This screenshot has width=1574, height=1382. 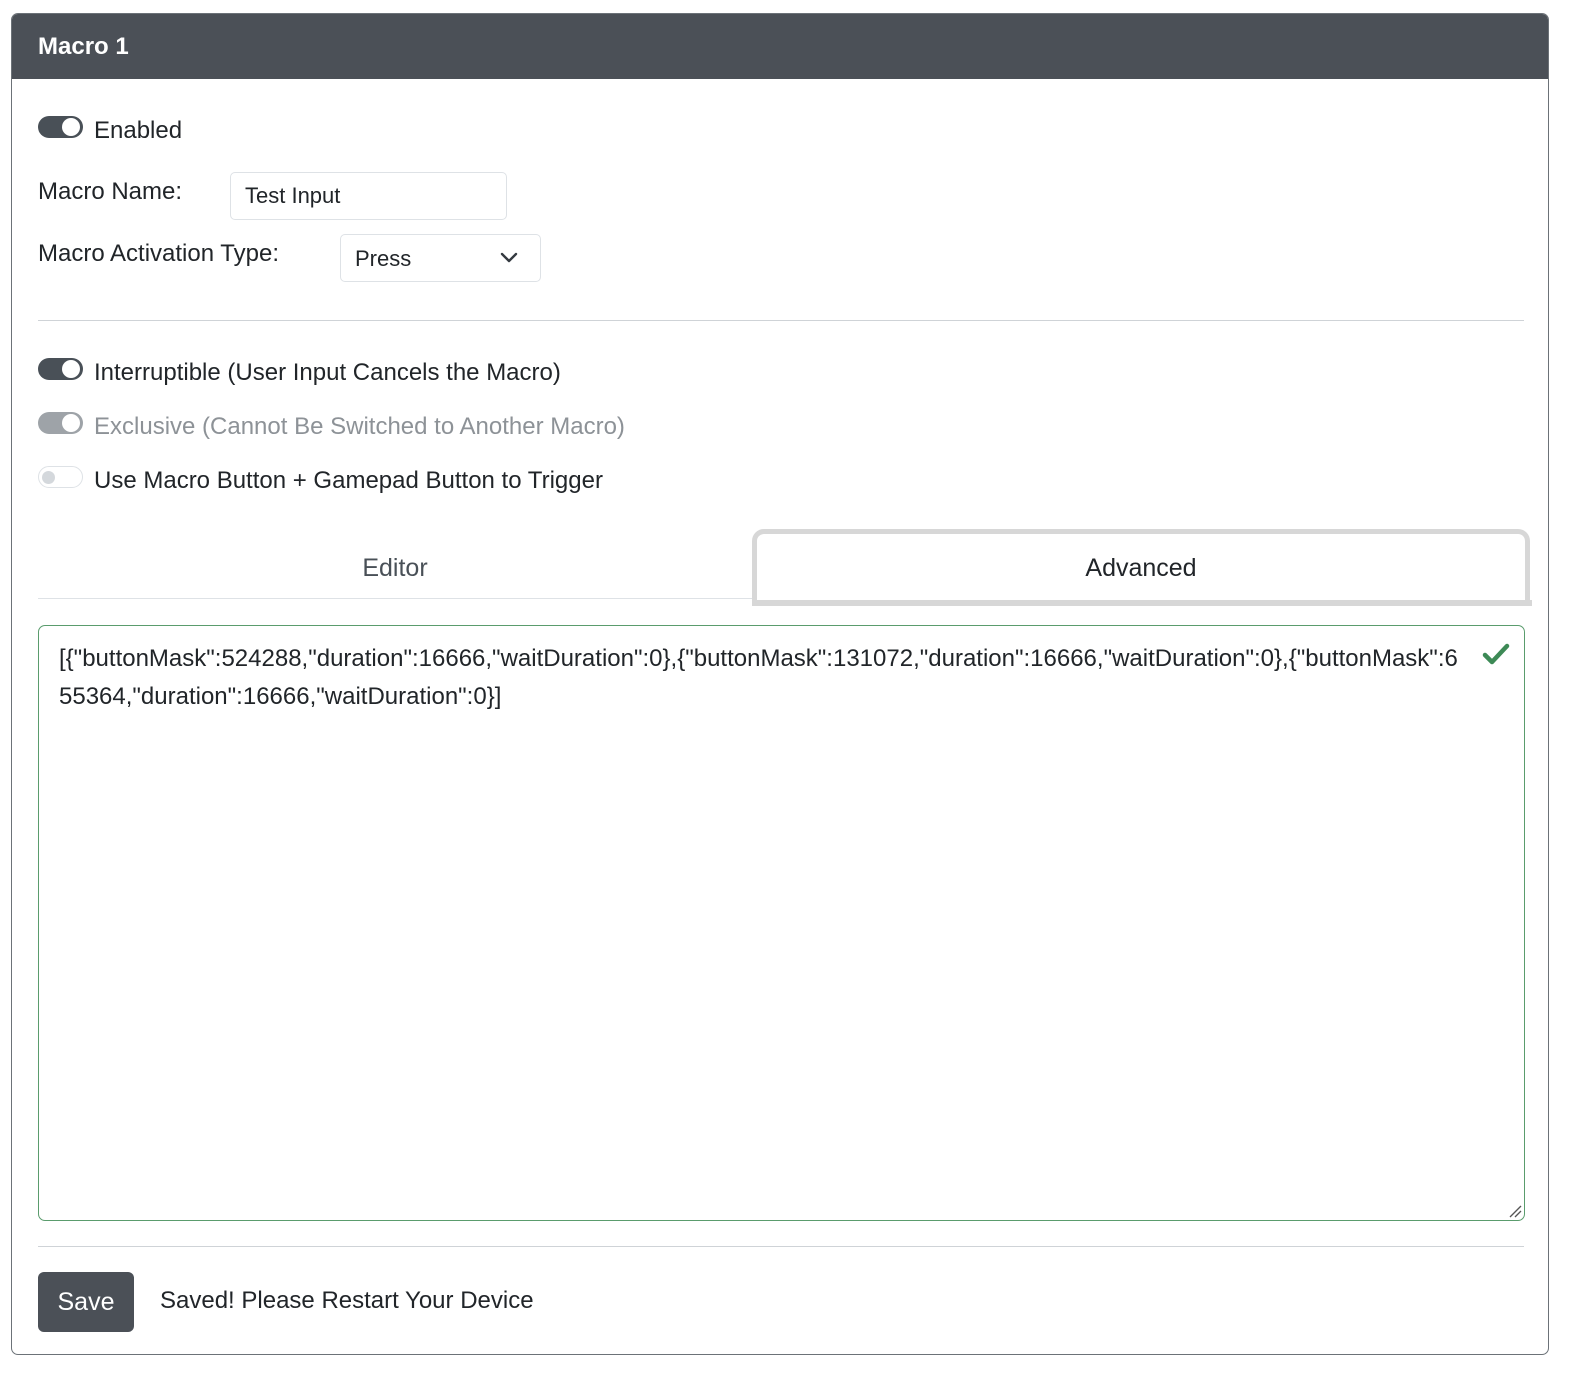 What do you see at coordinates (60, 423) in the screenshot?
I see `exclusive-toggle` at bounding box center [60, 423].